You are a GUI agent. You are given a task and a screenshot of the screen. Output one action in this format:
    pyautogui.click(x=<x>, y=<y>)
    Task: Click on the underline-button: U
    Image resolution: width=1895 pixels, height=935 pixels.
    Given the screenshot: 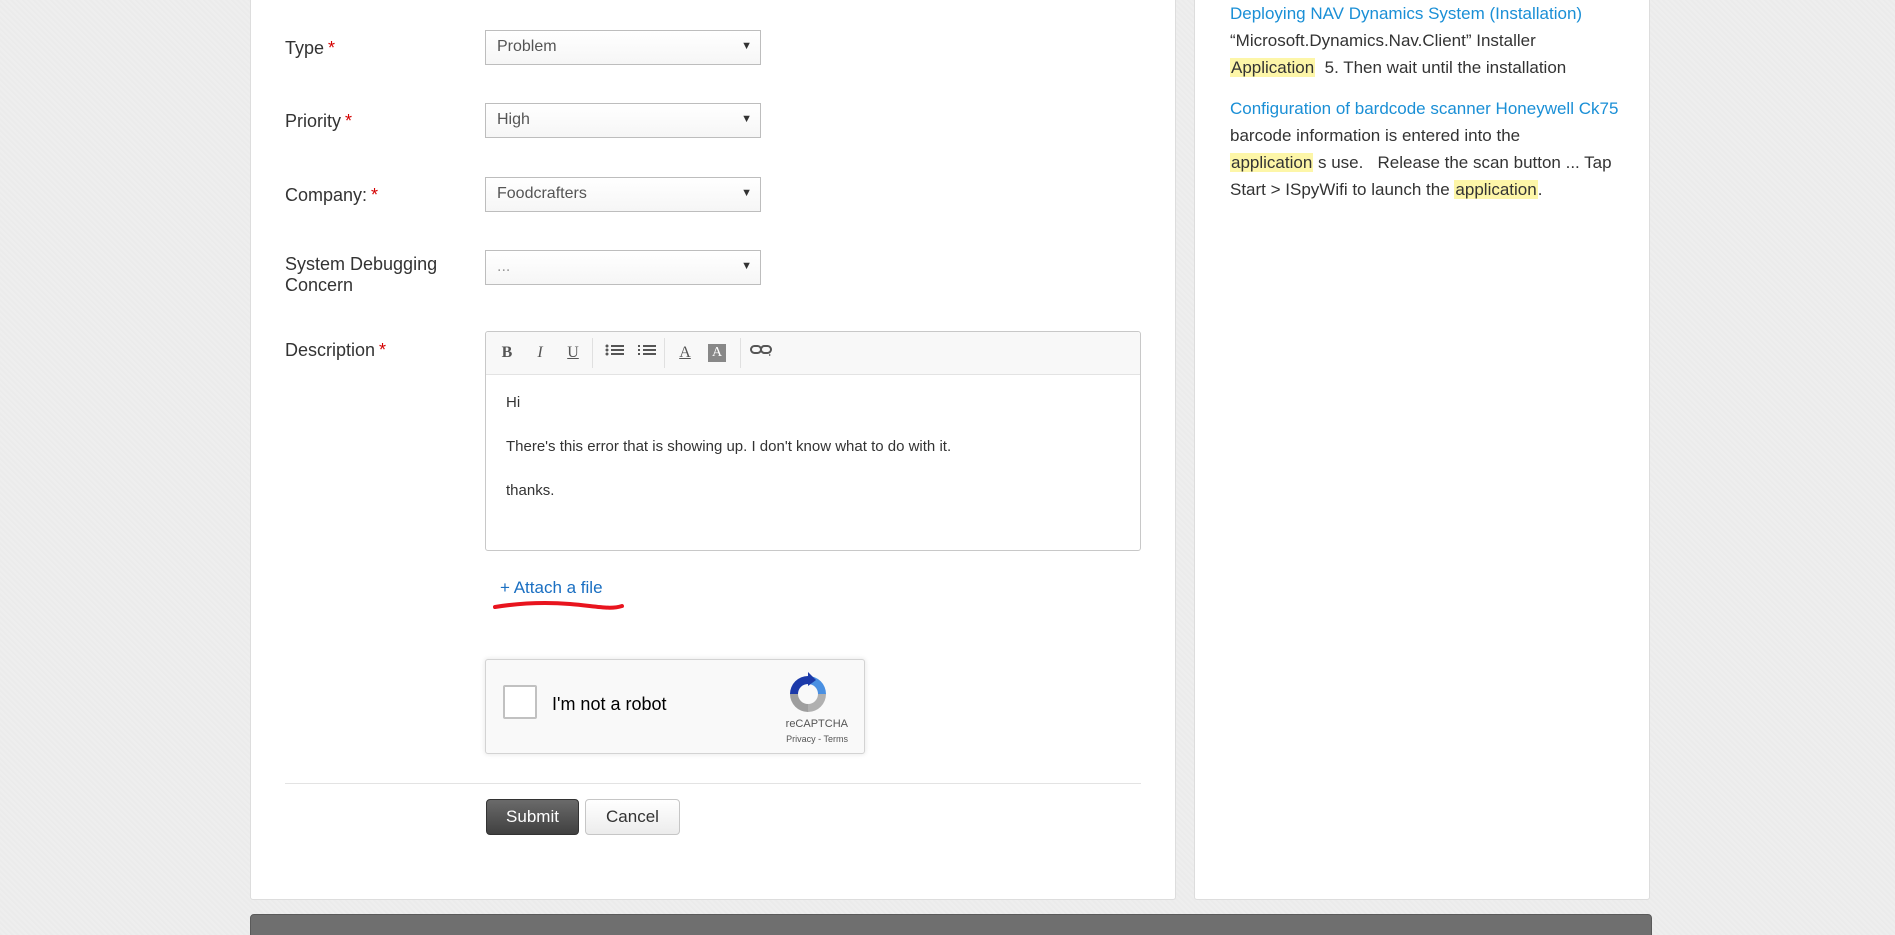 What is the action you would take?
    pyautogui.click(x=573, y=353)
    